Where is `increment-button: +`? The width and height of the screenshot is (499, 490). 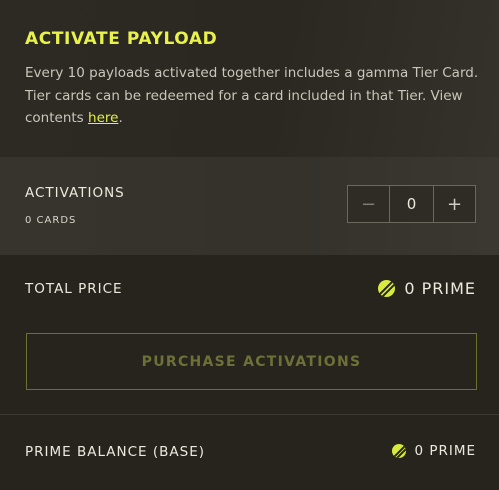 increment-button: + is located at coordinates (454, 204).